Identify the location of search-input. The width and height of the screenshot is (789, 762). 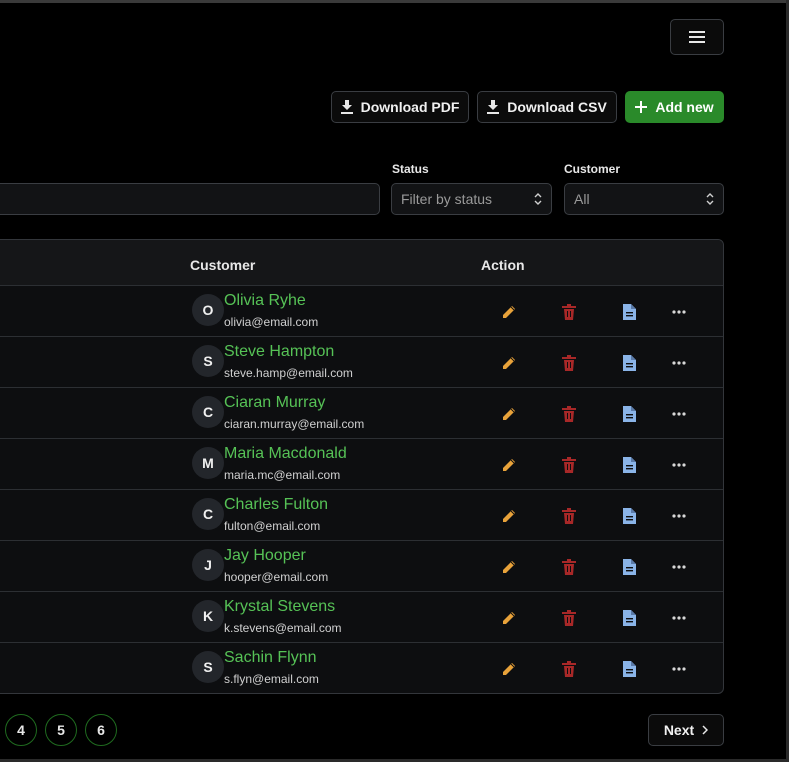
(190, 199).